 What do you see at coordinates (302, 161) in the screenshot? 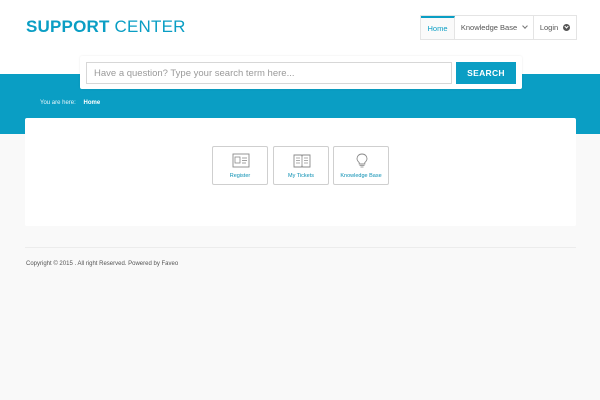
I see `book-icon` at bounding box center [302, 161].